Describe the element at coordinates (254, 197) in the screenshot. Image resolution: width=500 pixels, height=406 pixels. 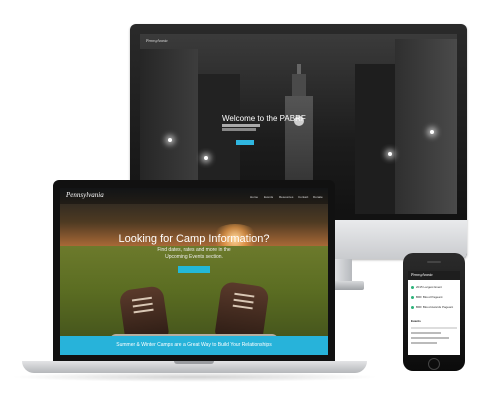
I see `nav-item-home: Home` at that location.